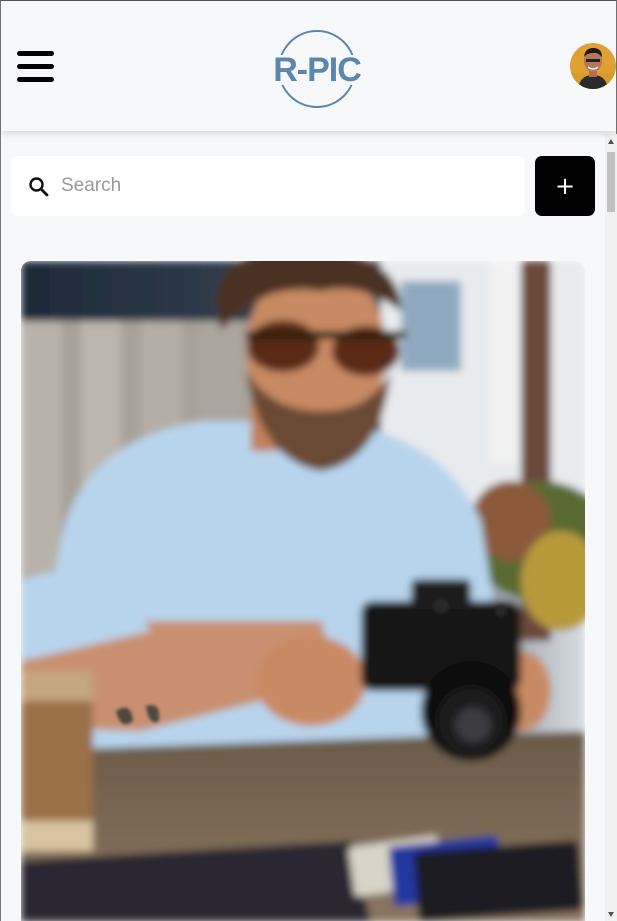 The width and height of the screenshot is (617, 921). Describe the element at coordinates (565, 186) in the screenshot. I see `add-photo-button: +` at that location.